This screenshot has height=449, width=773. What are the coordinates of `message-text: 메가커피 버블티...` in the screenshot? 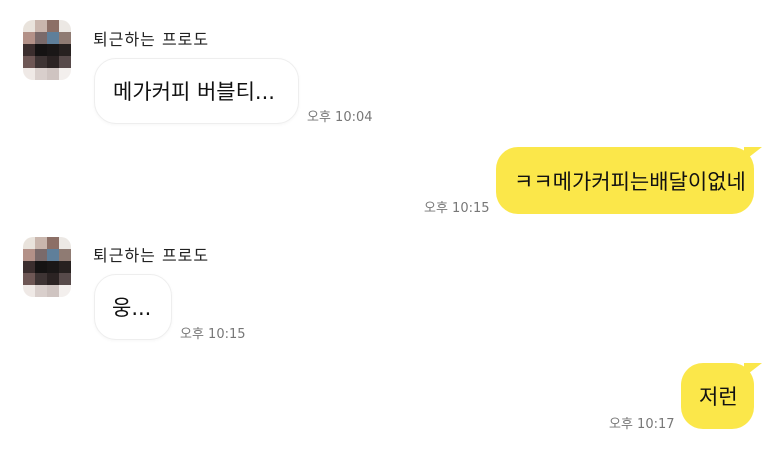 It's located at (194, 92).